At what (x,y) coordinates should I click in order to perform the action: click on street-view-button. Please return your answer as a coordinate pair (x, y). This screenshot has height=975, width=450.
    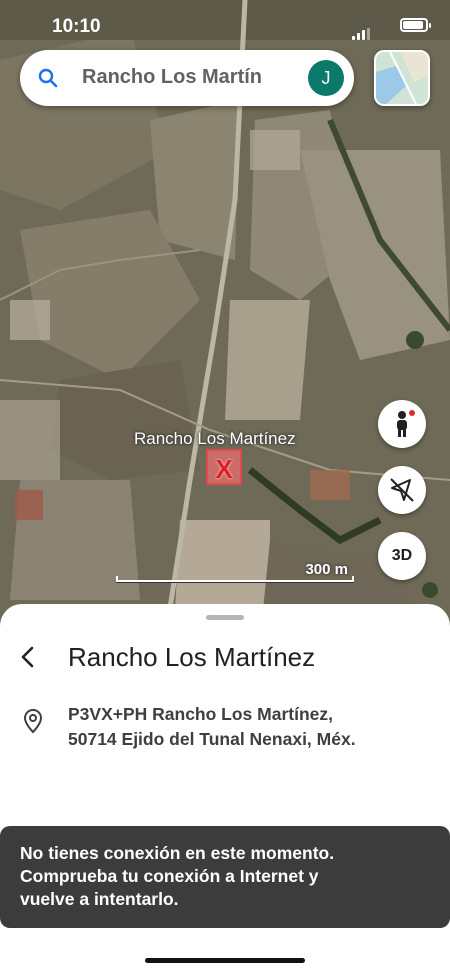
    Looking at the image, I should click on (402, 424).